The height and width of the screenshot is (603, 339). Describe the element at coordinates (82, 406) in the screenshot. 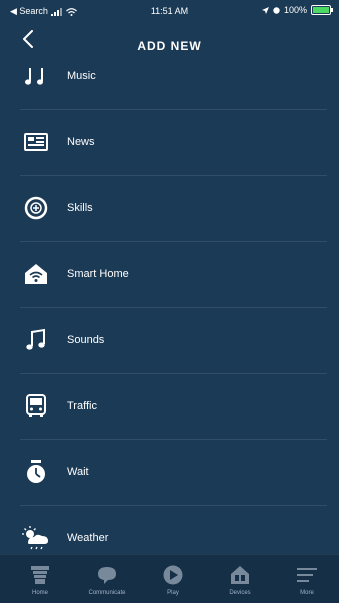

I see `list-item-label: Traffic` at that location.